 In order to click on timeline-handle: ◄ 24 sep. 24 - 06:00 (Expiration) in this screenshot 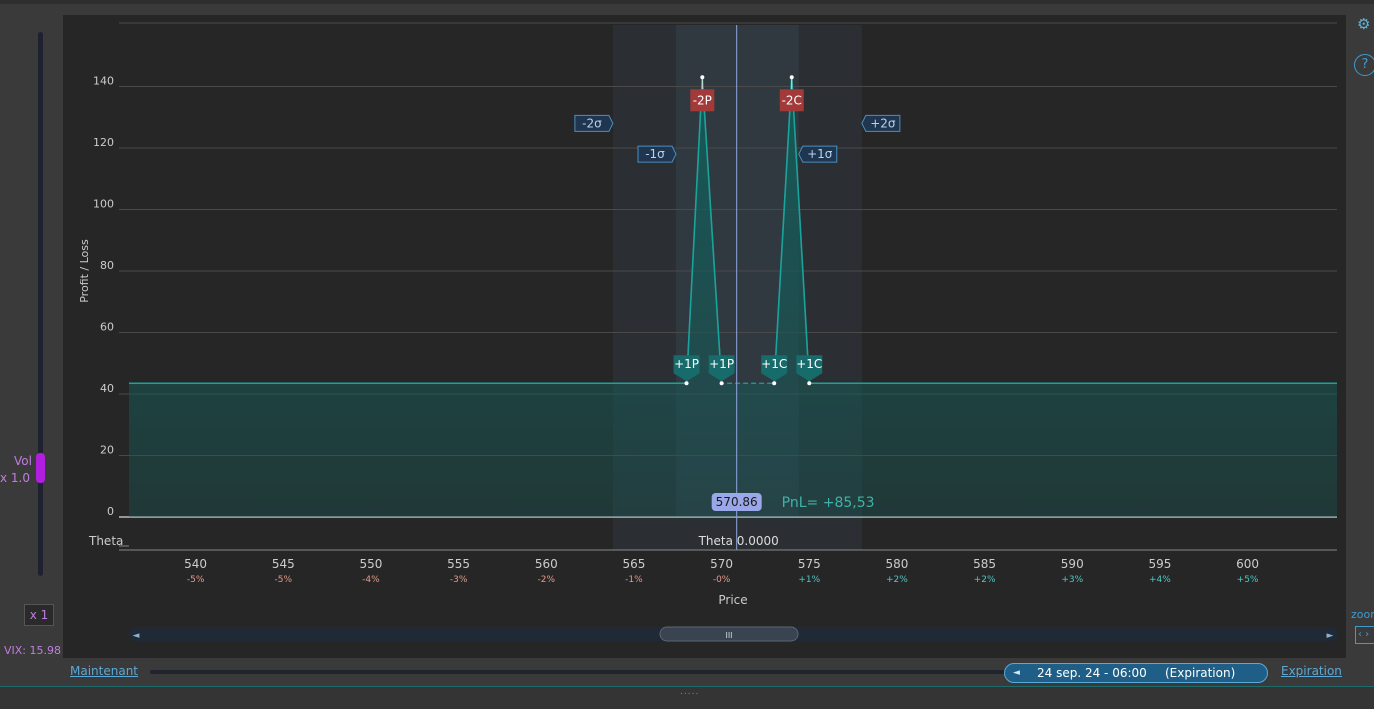, I will do `click(1136, 673)`.